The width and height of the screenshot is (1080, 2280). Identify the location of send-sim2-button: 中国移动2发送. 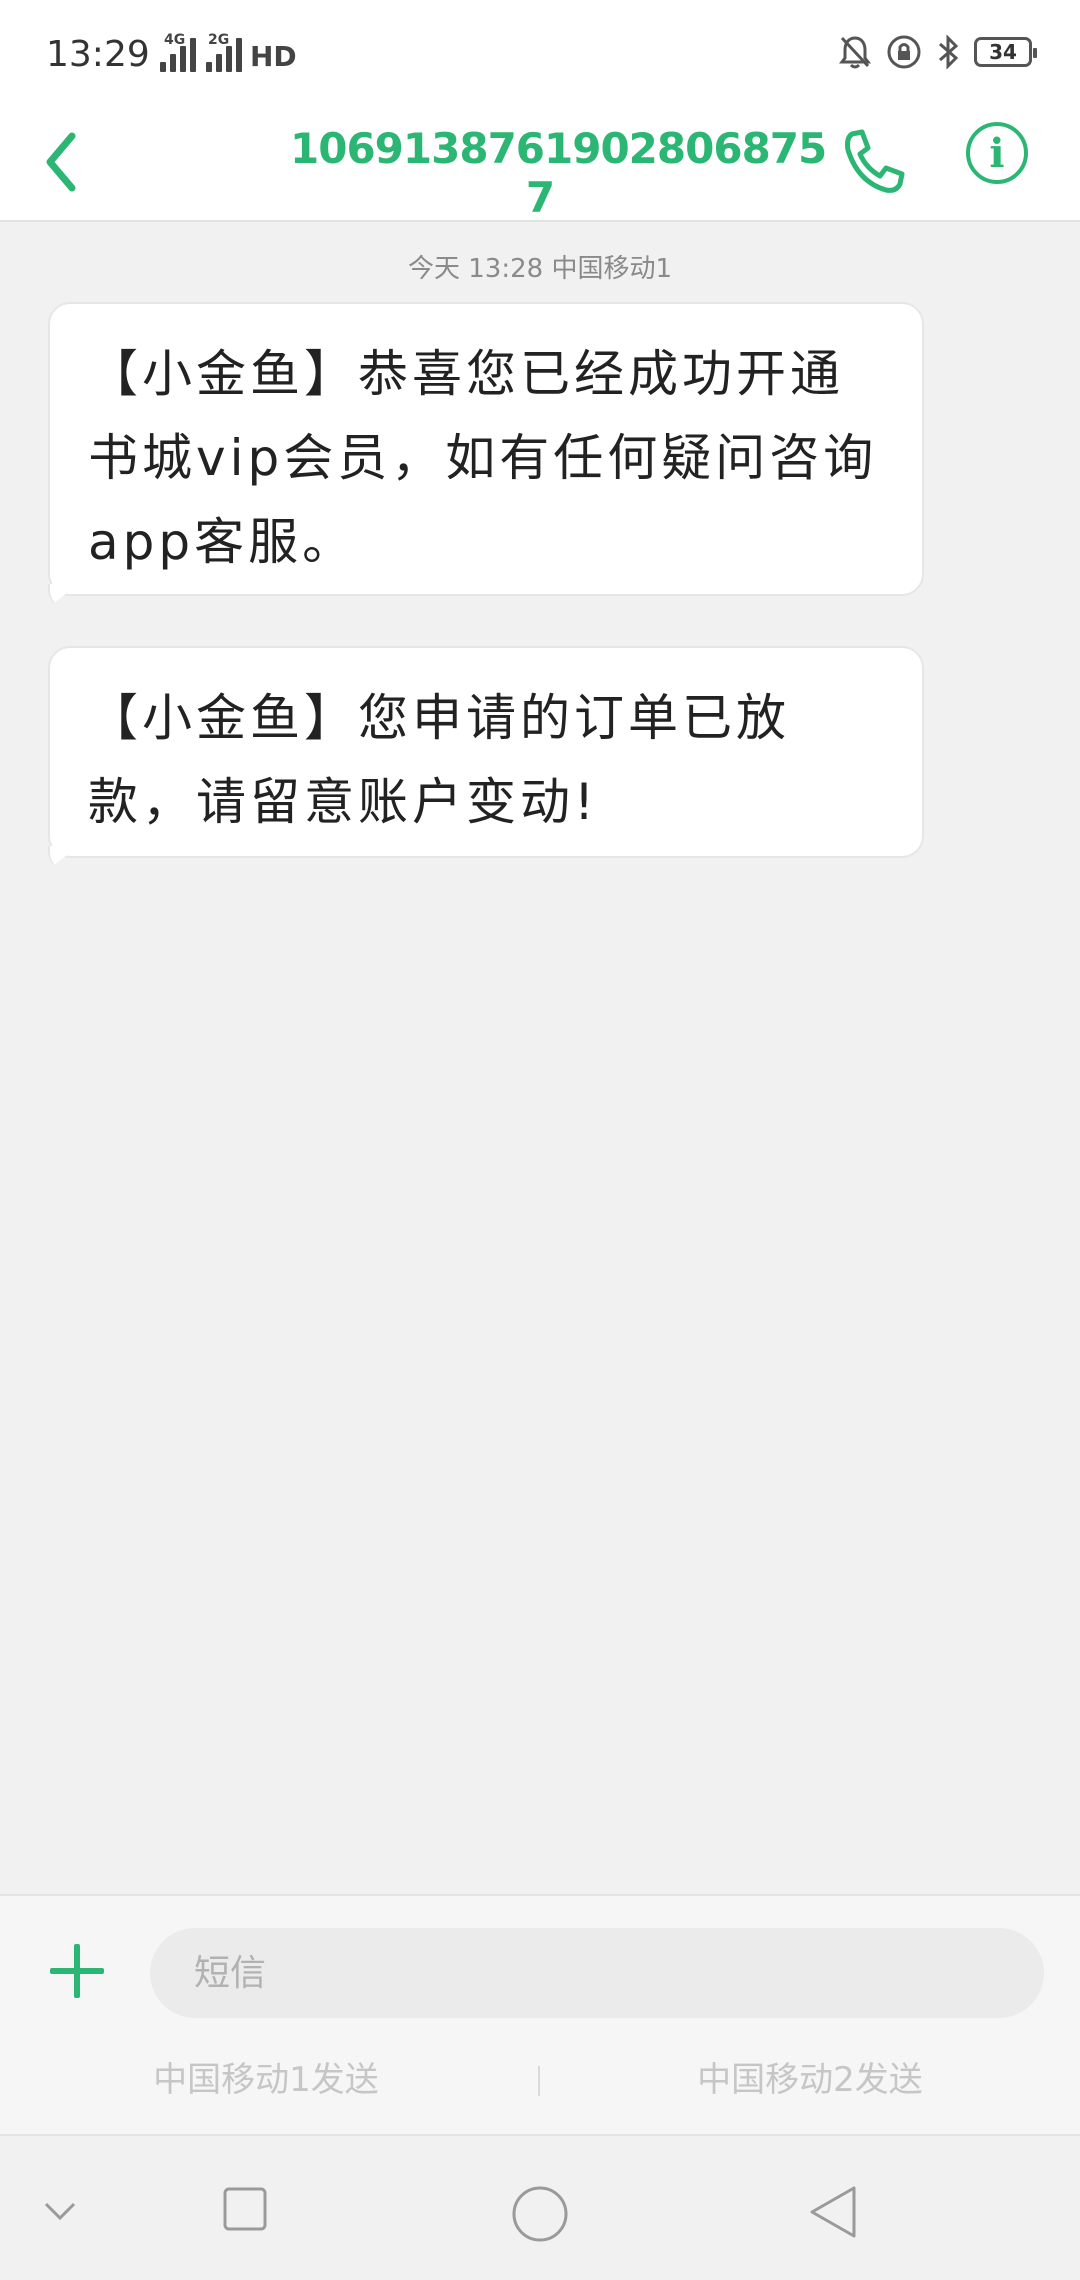
(810, 2076).